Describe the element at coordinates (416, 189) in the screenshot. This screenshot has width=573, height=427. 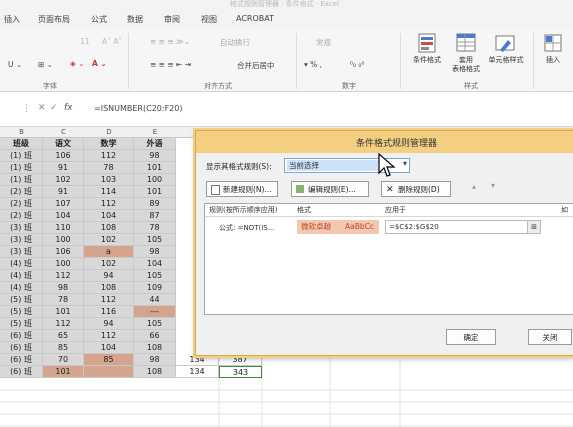
I see `delete-rule-button: ✕ 删除规则(D)` at that location.